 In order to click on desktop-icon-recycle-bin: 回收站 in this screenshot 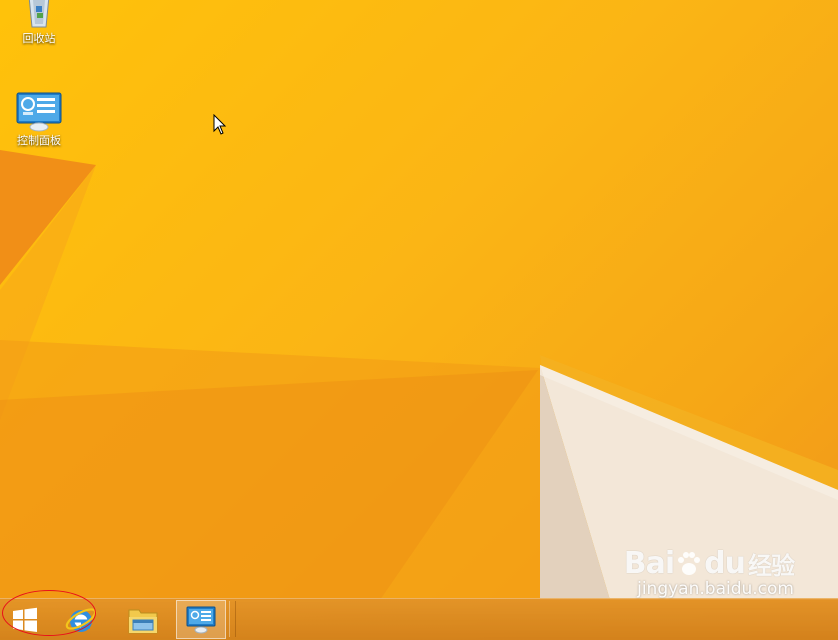, I will do `click(39, 22)`.